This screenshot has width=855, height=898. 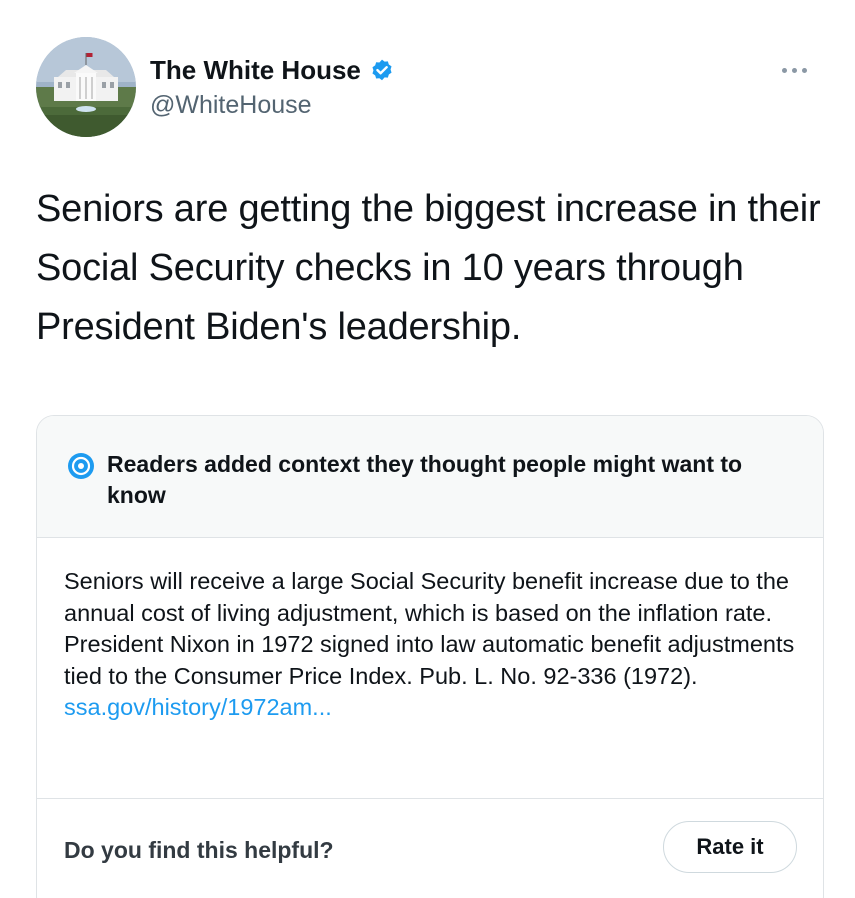 What do you see at coordinates (81, 466) in the screenshot?
I see `community-notes-icon` at bounding box center [81, 466].